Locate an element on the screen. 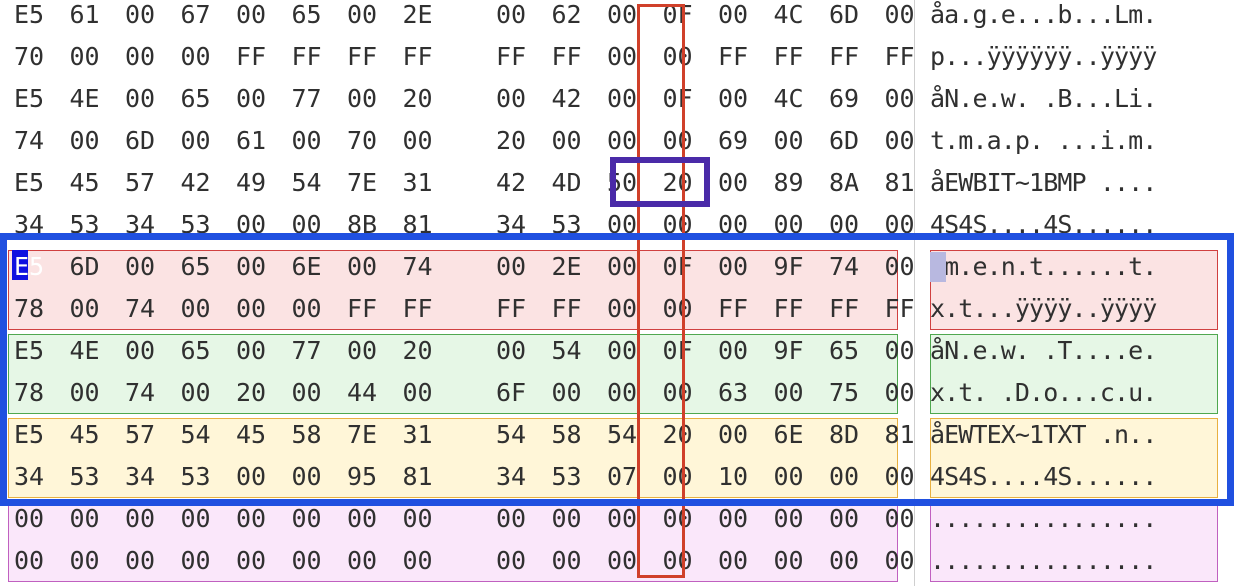  hex-byte: 77 is located at coordinates (311, 99).